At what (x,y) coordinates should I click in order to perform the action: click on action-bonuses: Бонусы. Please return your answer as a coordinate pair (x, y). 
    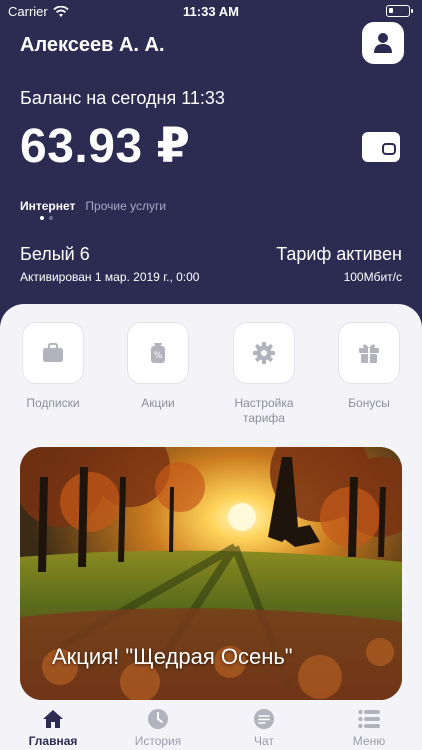
    Looking at the image, I should click on (369, 366).